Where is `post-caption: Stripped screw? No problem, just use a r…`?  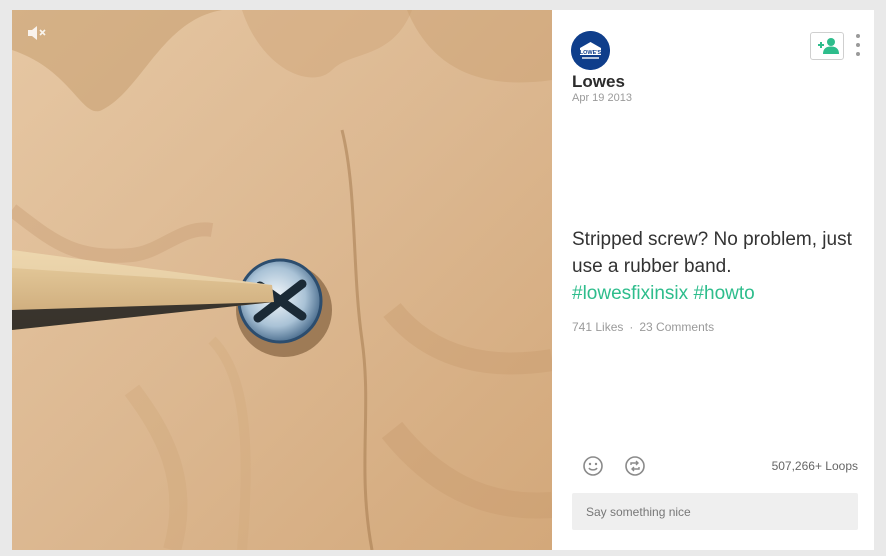
post-caption: Stripped screw? No problem, just use a r… is located at coordinates (717, 266).